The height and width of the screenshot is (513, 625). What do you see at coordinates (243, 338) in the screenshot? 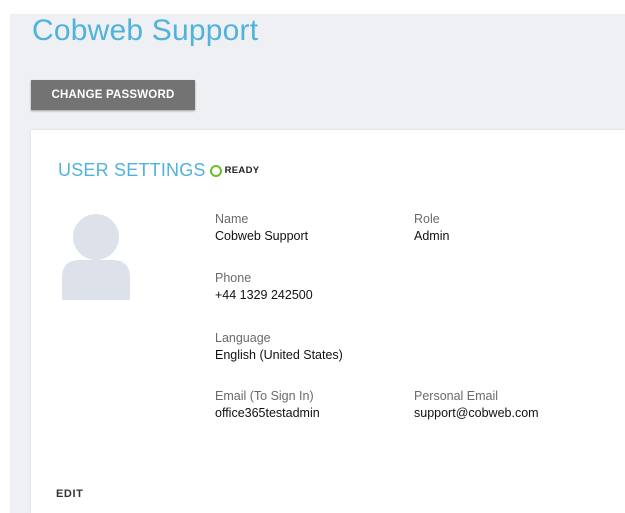
I see `language-label: Language` at bounding box center [243, 338].